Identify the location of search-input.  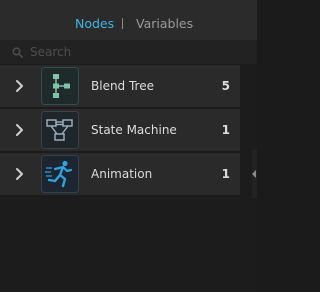
(130, 52).